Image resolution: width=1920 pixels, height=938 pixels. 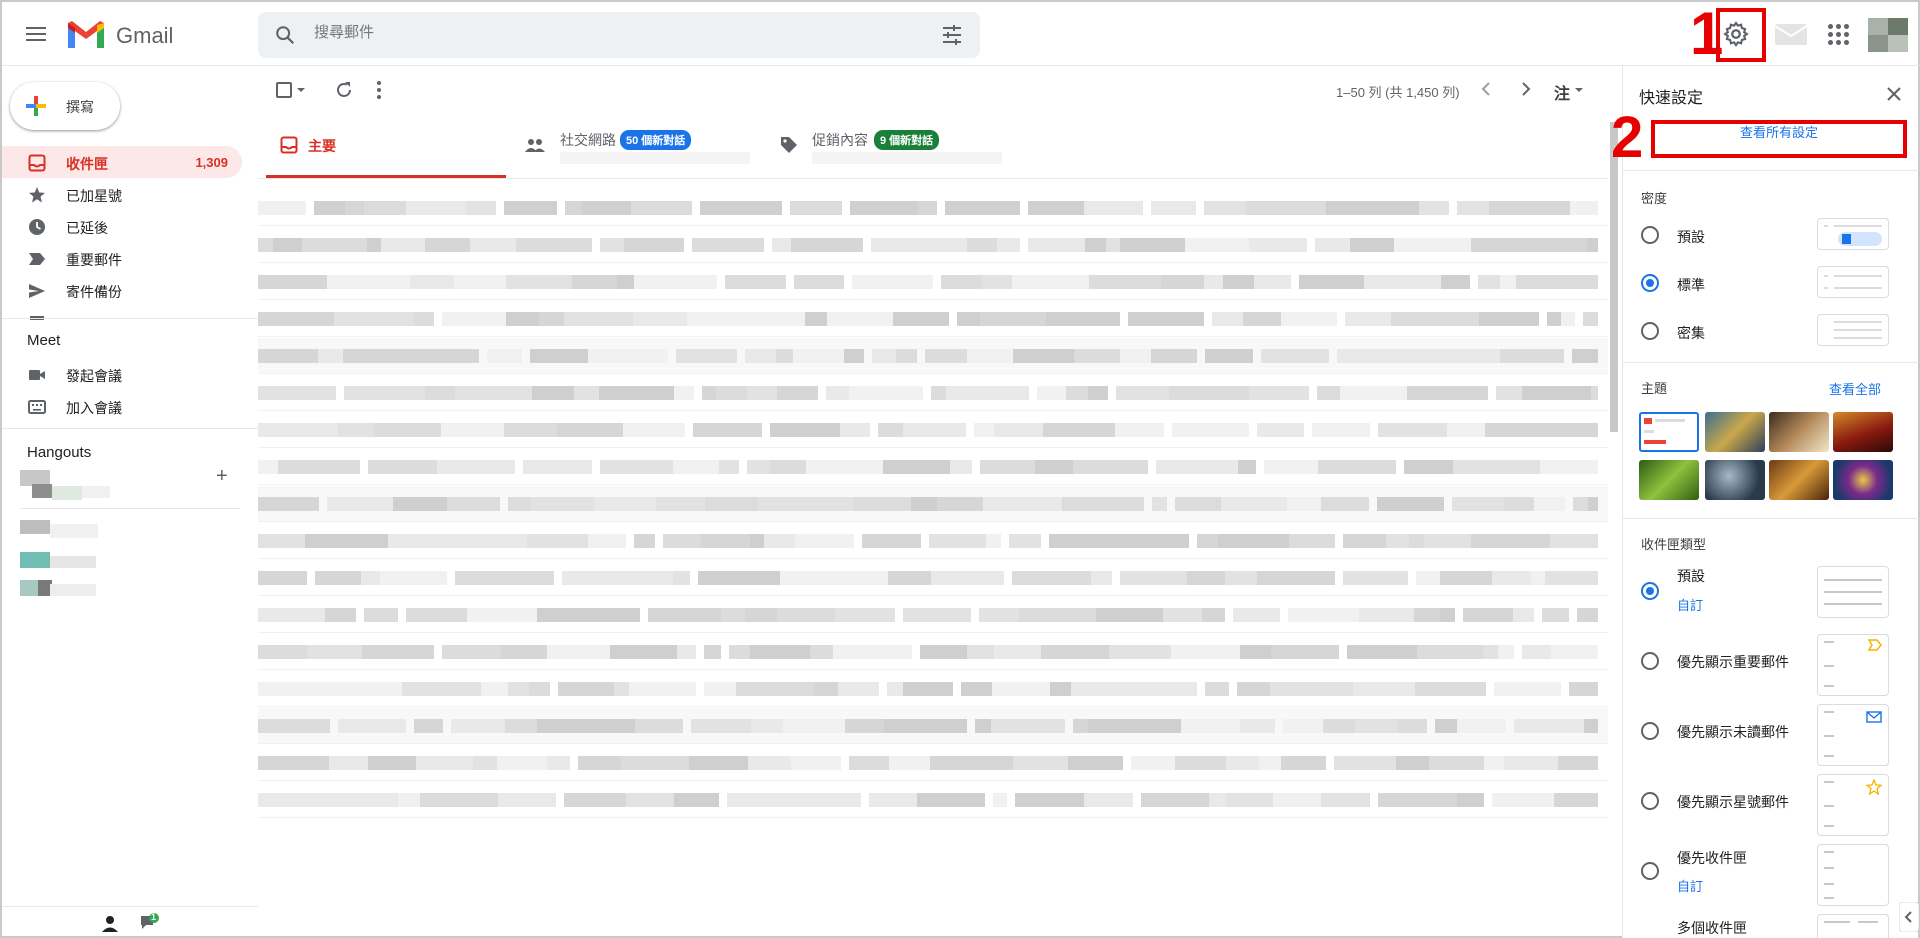 What do you see at coordinates (65, 106) in the screenshot?
I see `compose-button: 撰寫` at bounding box center [65, 106].